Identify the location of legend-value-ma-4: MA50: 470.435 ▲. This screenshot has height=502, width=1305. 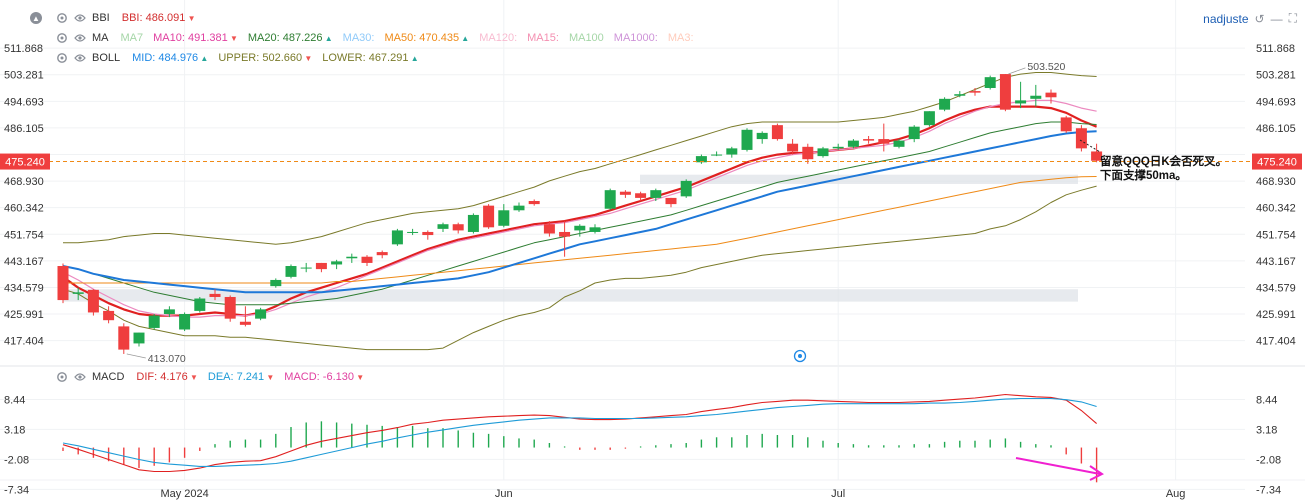
(427, 38).